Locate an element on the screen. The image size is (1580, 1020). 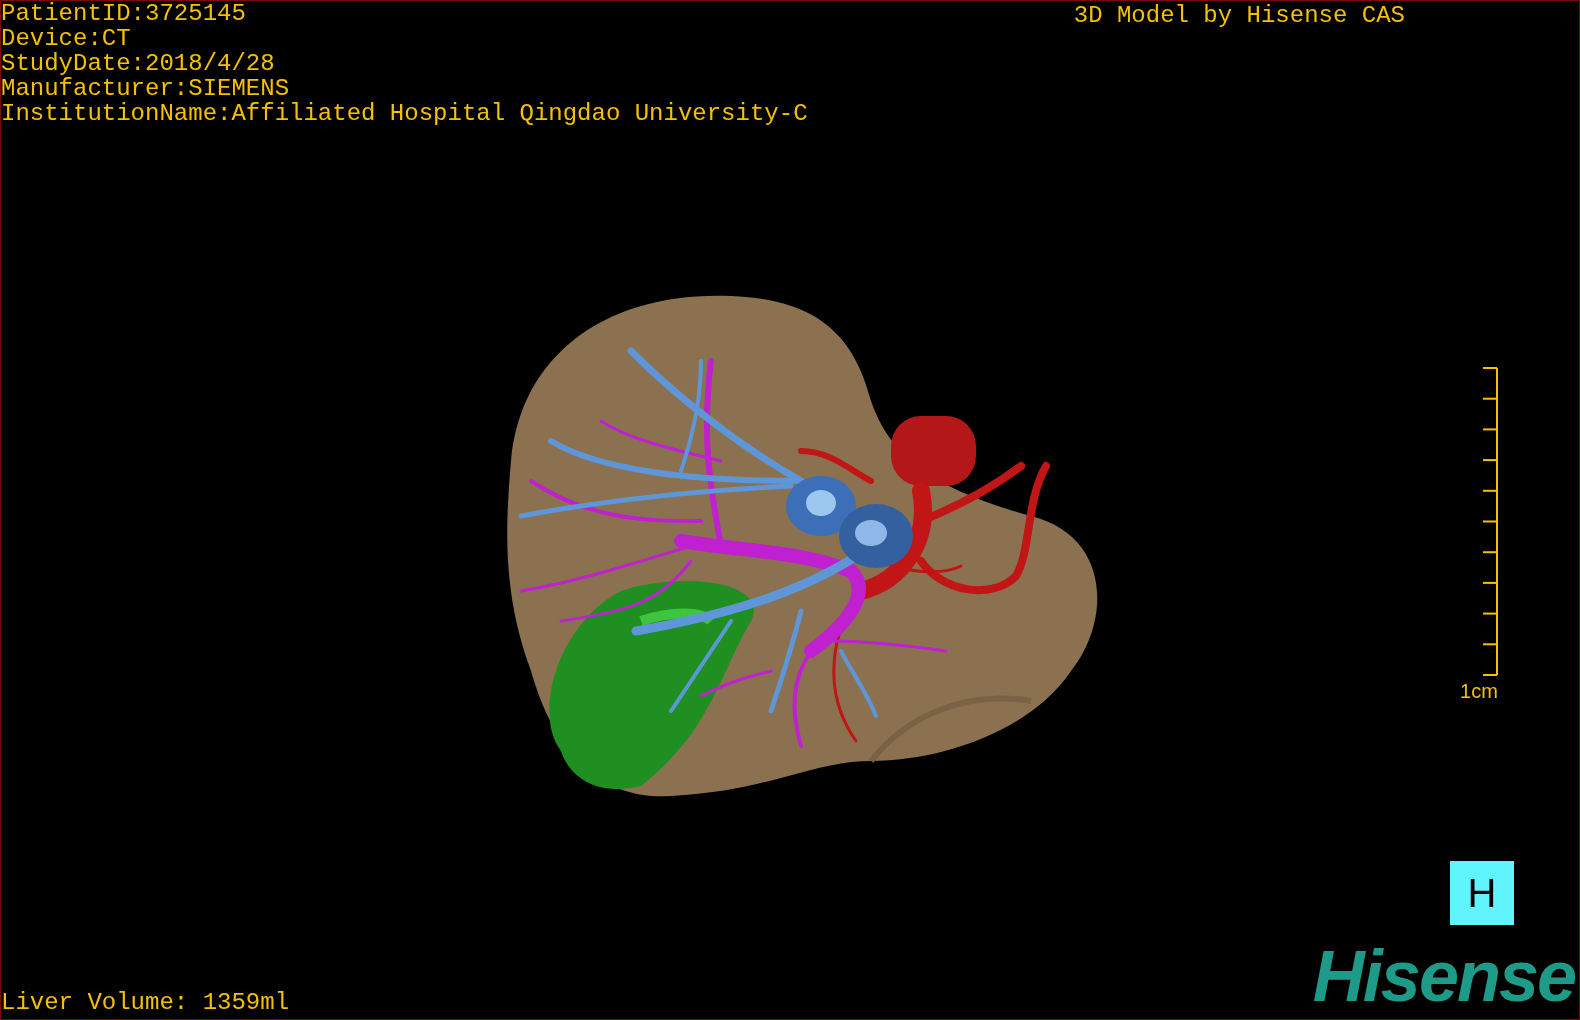
info-text: StudyDate:2018/4/28 is located at coordinates (138, 63).